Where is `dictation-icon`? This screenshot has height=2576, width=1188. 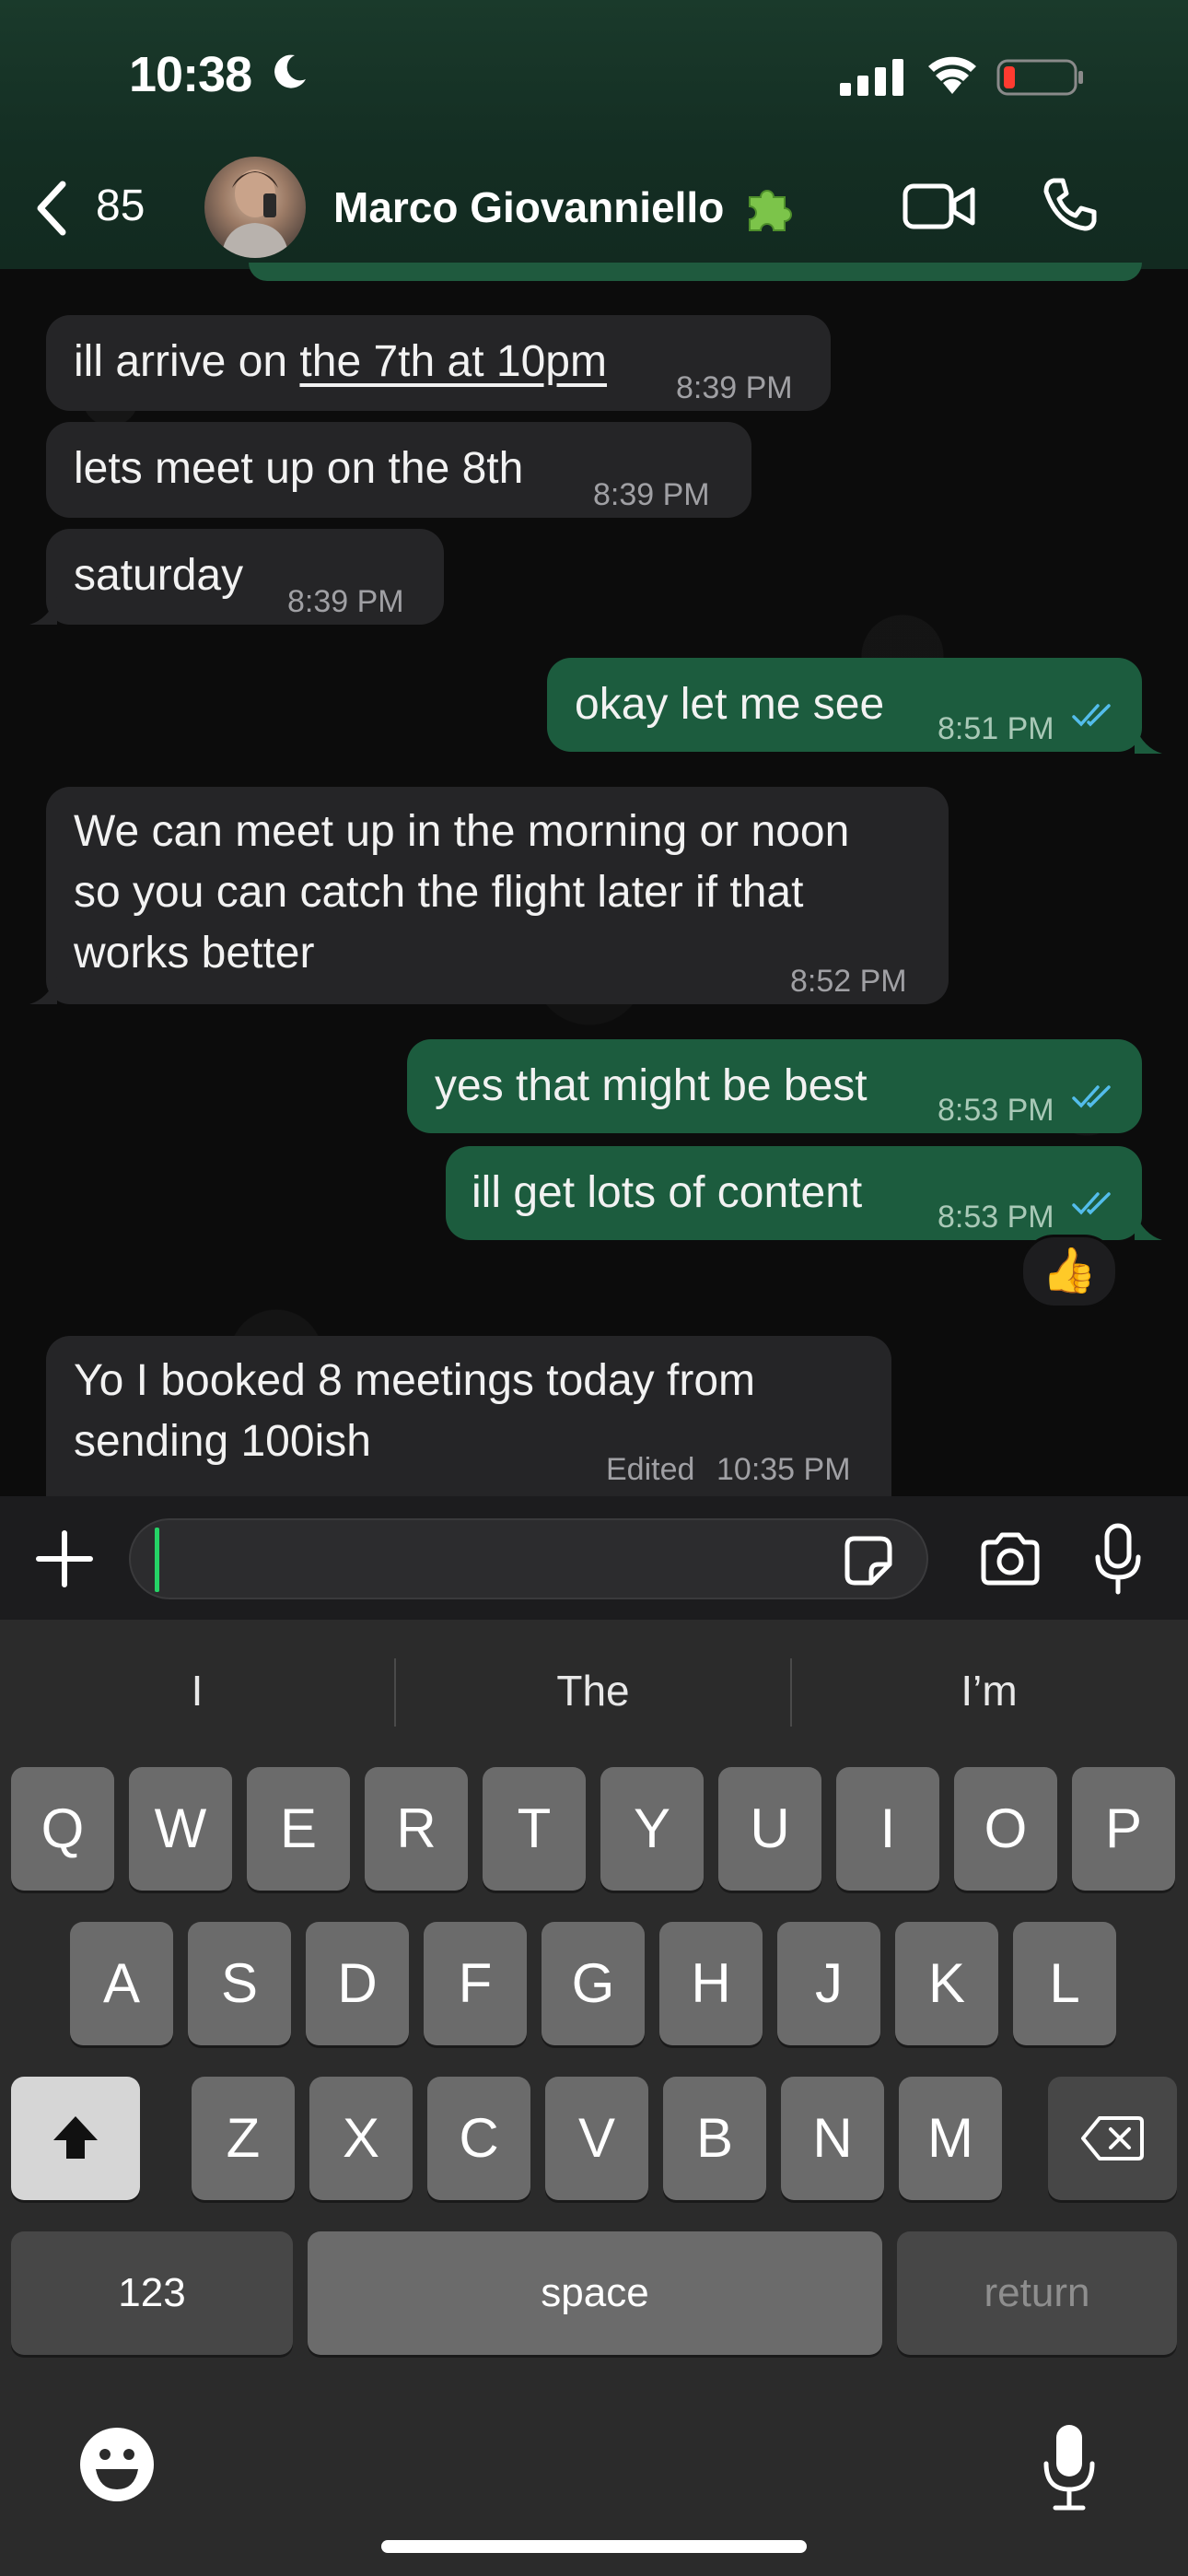
dictation-icon is located at coordinates (1069, 2467).